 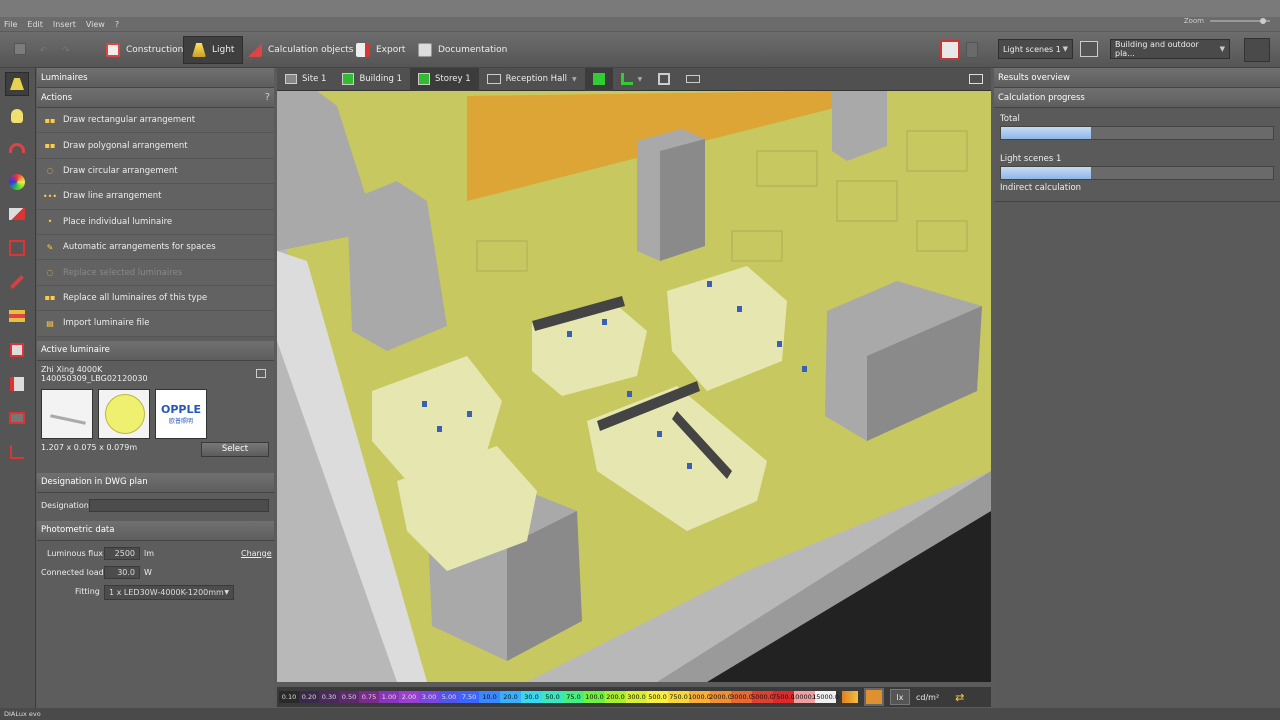 I want to click on 3d-view-button, so click(x=598, y=79).